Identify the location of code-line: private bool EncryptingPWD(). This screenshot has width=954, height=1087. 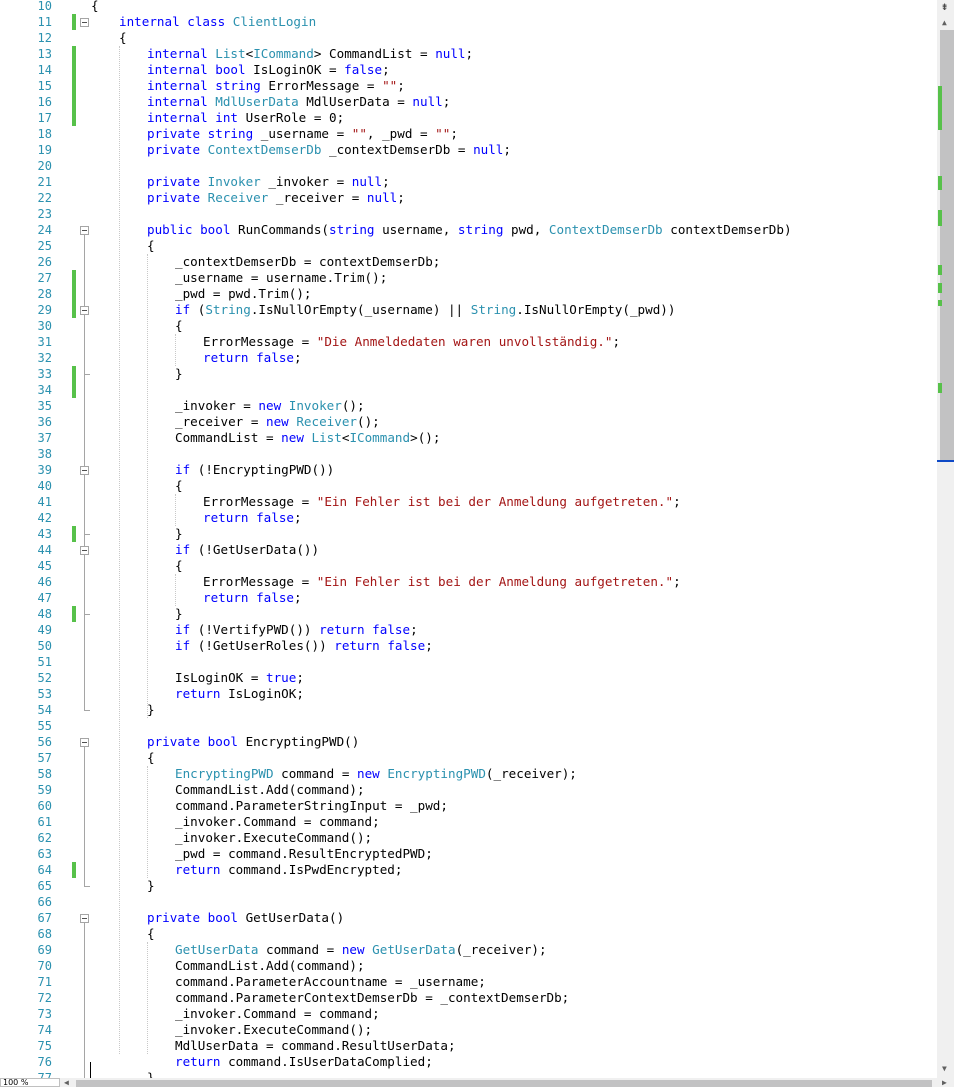
(253, 742).